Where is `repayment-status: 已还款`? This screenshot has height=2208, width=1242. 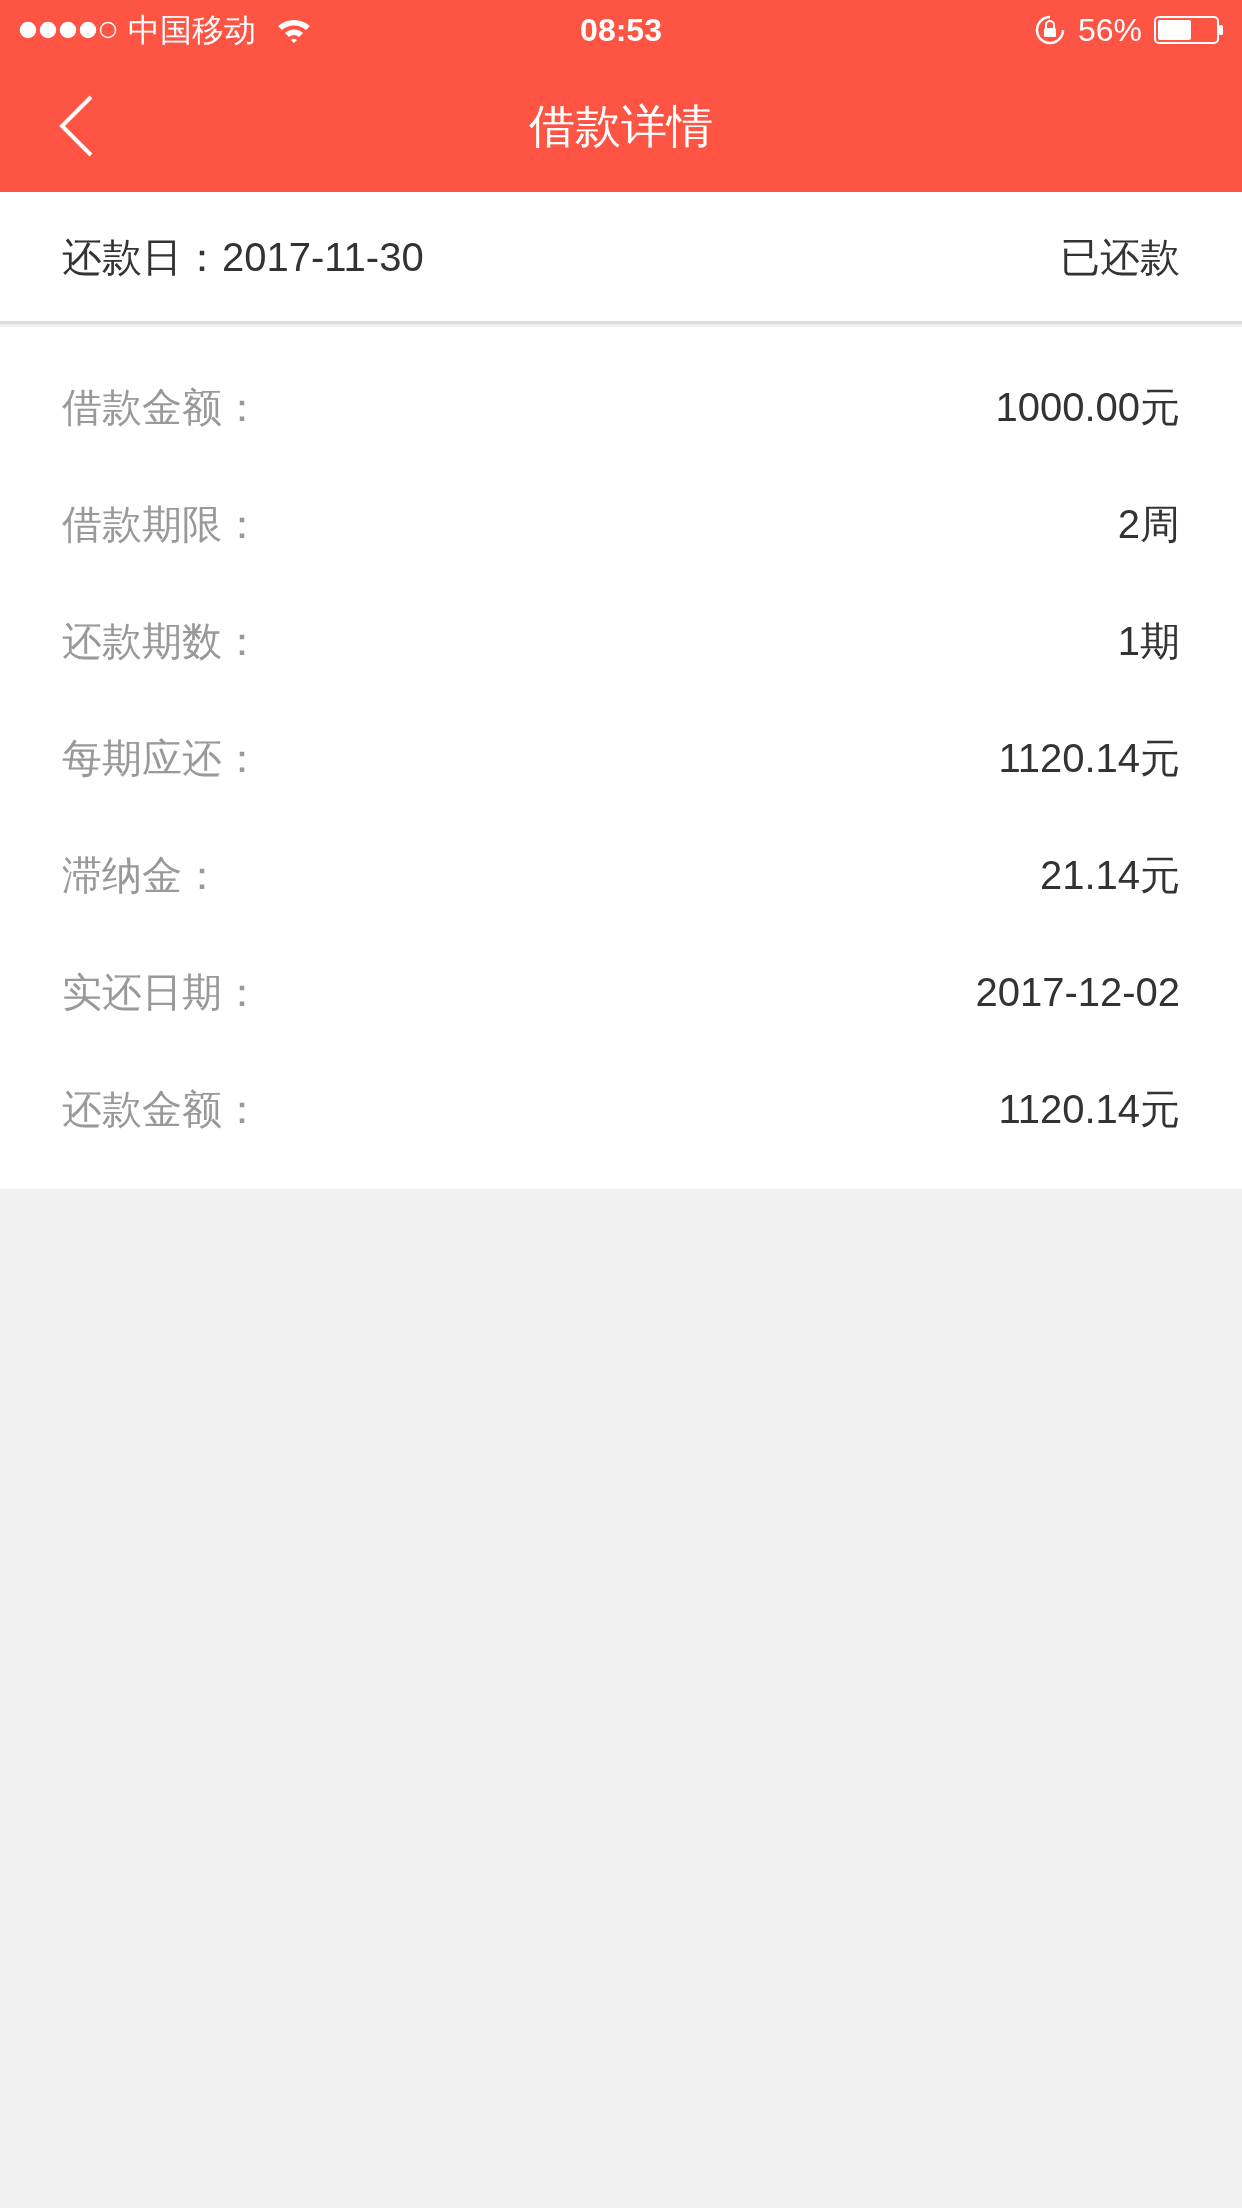 repayment-status: 已还款 is located at coordinates (1120, 257).